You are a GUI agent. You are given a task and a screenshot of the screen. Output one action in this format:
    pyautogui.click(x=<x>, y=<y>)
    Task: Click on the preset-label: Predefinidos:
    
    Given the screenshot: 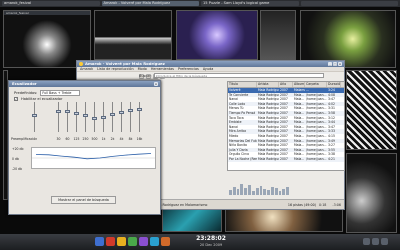 What is the action you would take?
    pyautogui.click(x=26, y=93)
    